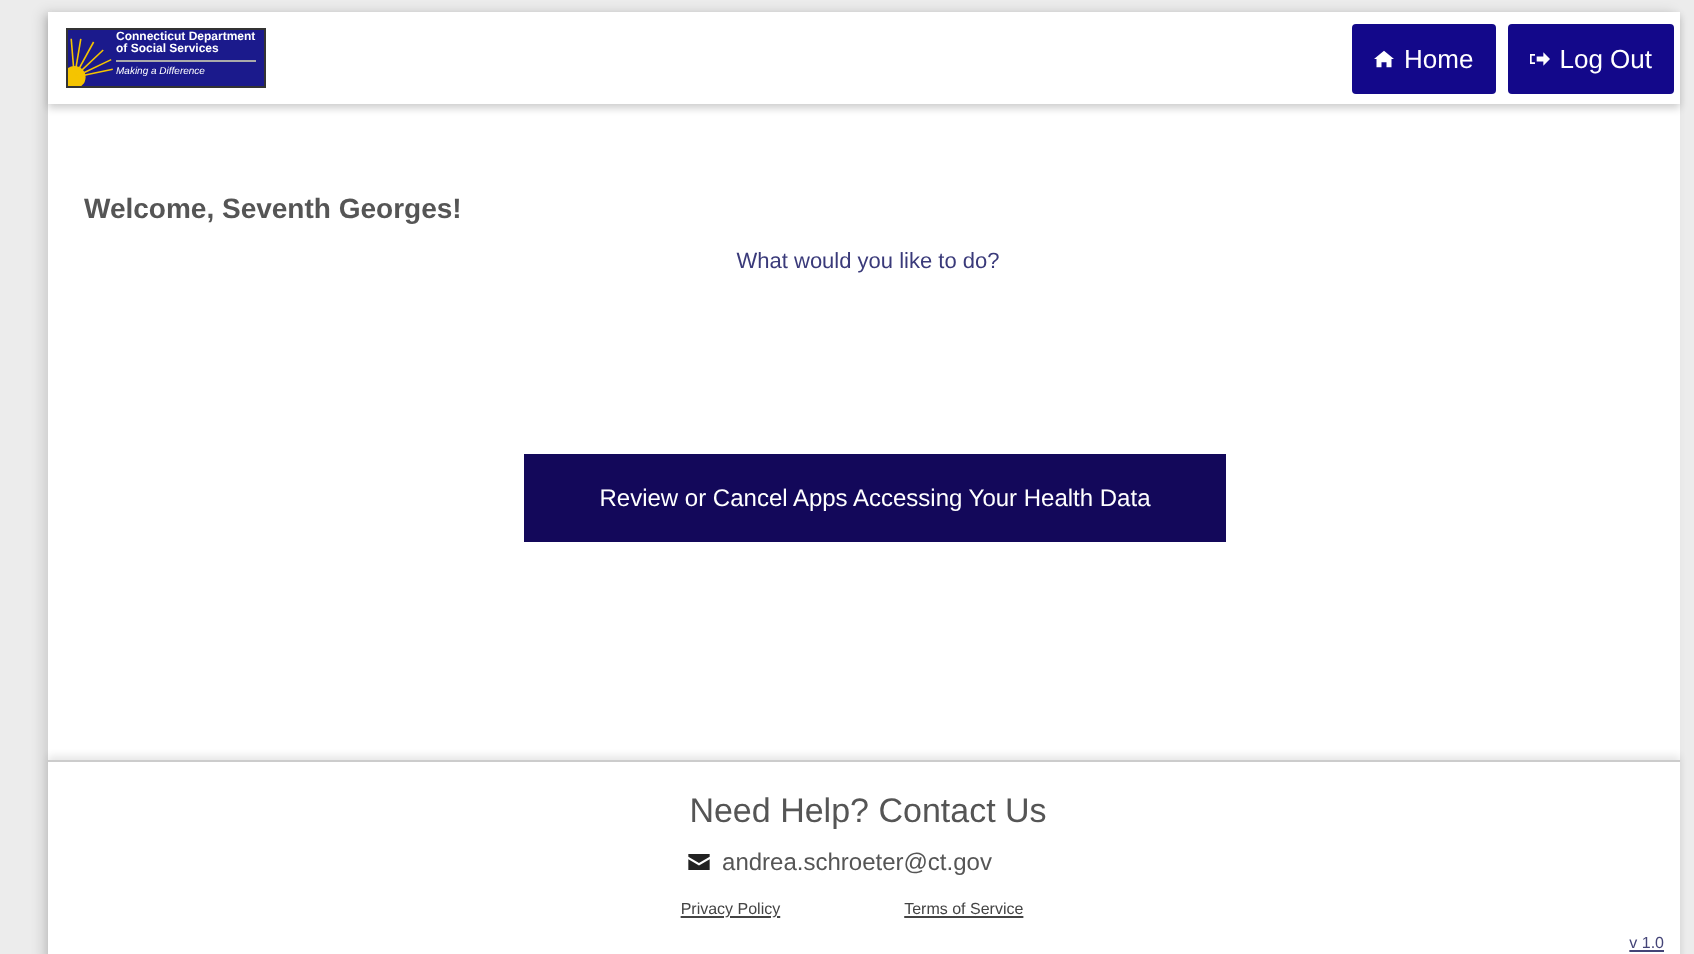 The height and width of the screenshot is (954, 1694). What do you see at coordinates (875, 498) in the screenshot?
I see `review-apps-button: Review or Cancel Apps Accessing Your Health Data` at bounding box center [875, 498].